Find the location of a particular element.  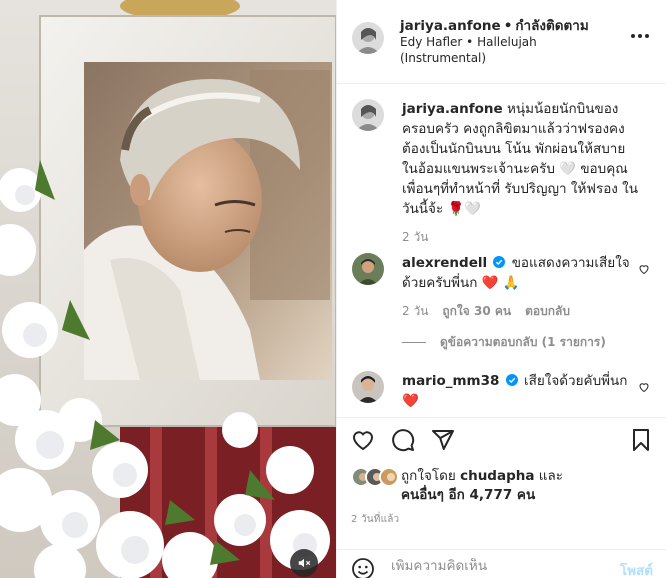

likes-others-link: คนอื่นๆ อีก 4,777 คน is located at coordinates (468, 495).